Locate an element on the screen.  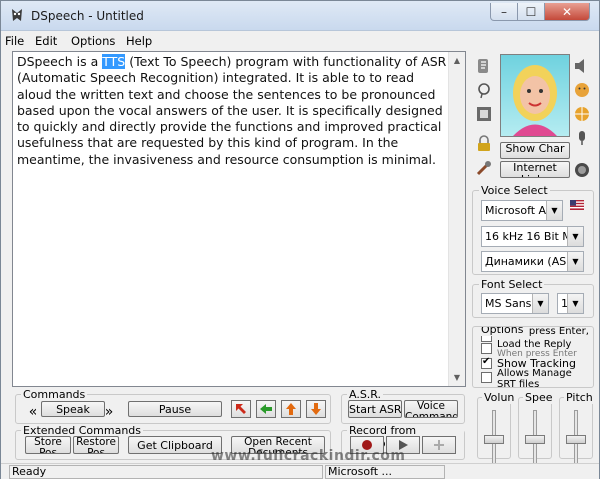
title-bar: DSpeech - Untitled – ☐ ✕ is located at coordinates (300, 16).